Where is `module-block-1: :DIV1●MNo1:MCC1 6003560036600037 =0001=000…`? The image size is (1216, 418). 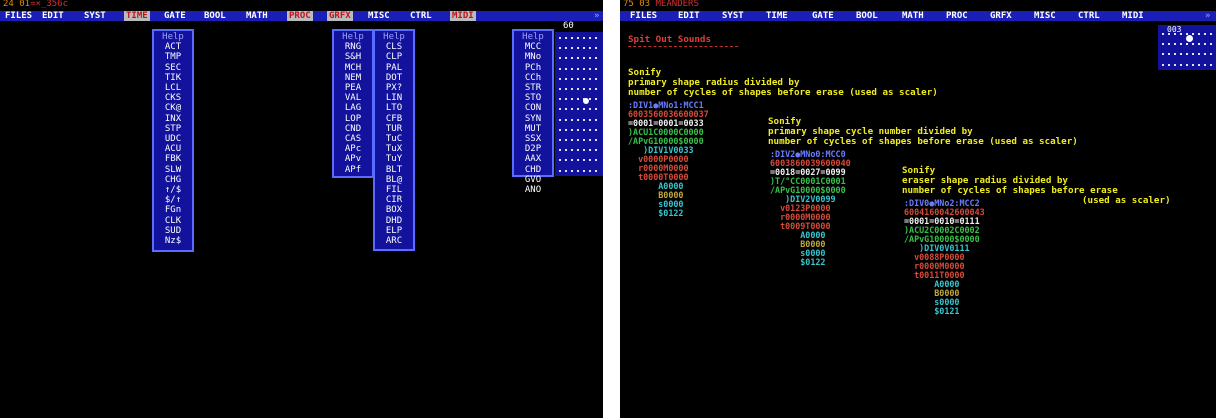
module-block-1: :DIV1●MNo1:MCC1 6003560036600037 =0001=000… is located at coordinates (668, 159).